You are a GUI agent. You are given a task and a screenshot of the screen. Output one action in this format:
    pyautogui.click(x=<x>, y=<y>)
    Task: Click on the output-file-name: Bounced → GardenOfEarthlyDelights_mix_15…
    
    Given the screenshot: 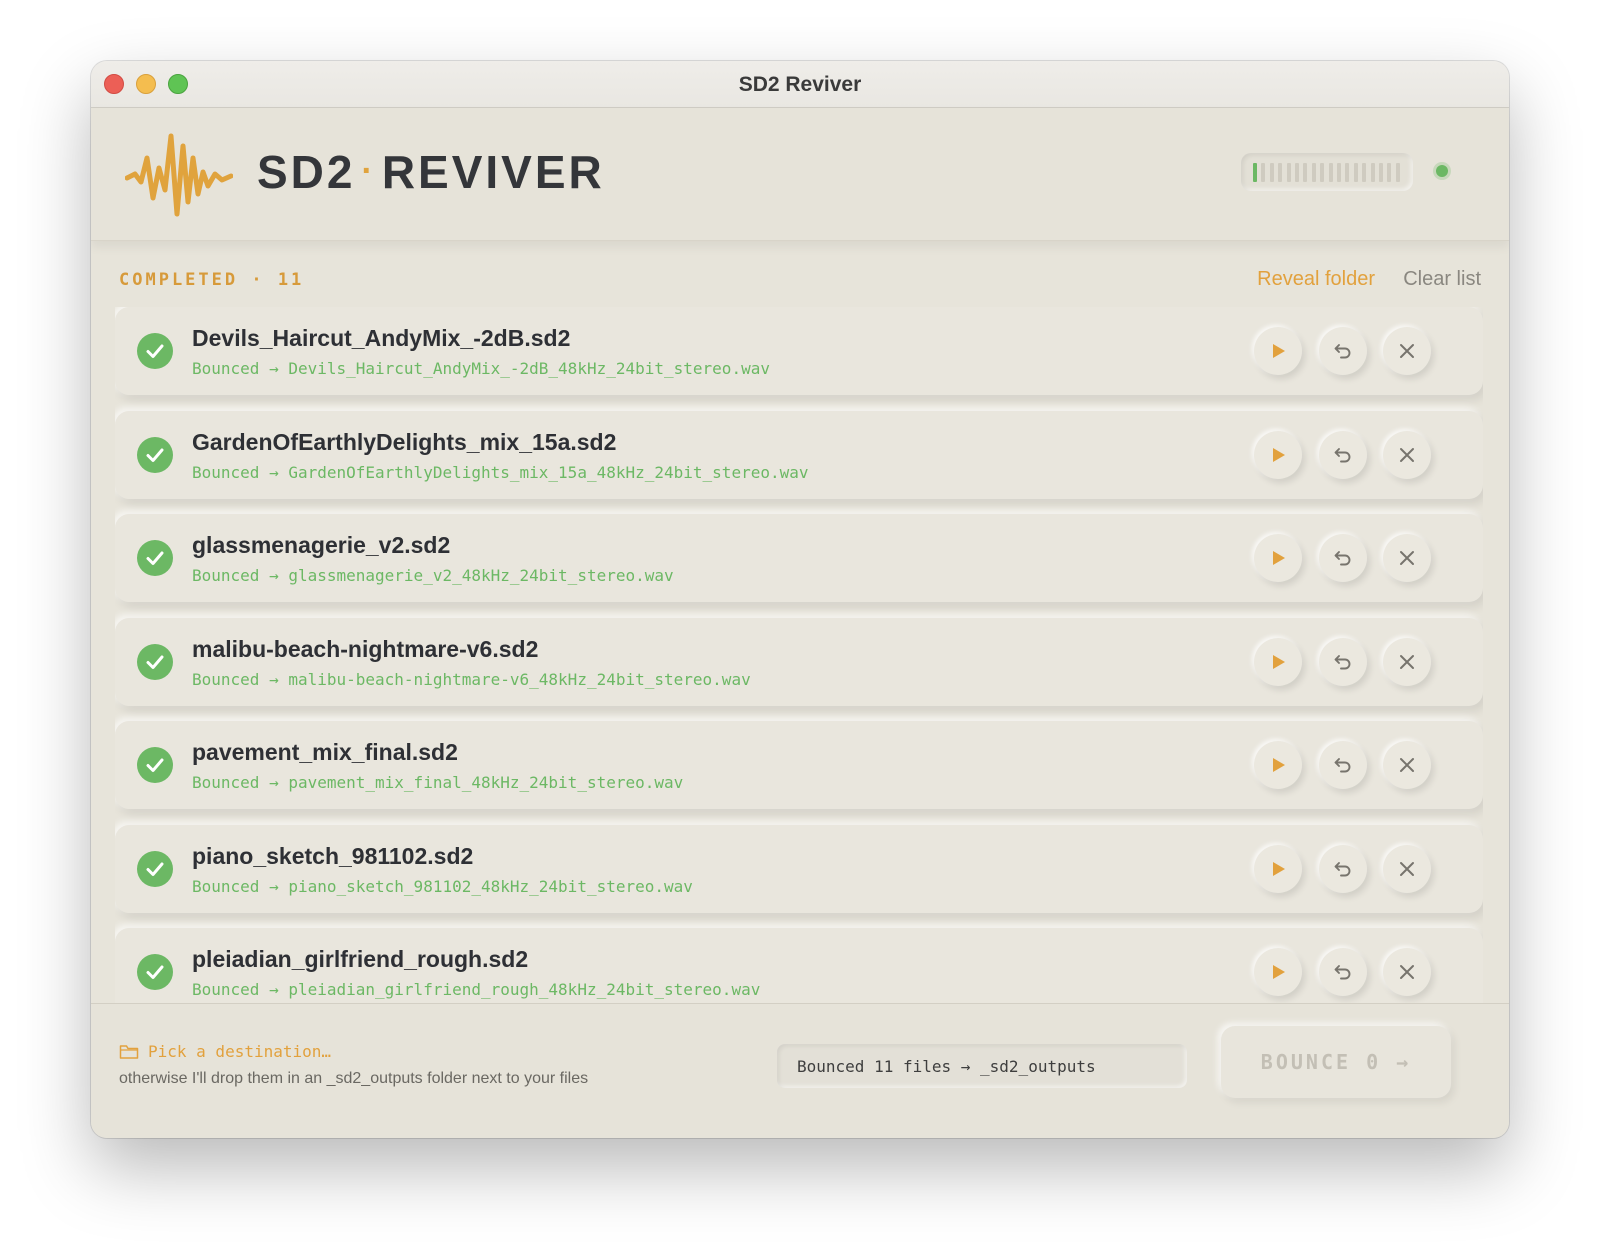 What is the action you would take?
    pyautogui.click(x=500, y=472)
    